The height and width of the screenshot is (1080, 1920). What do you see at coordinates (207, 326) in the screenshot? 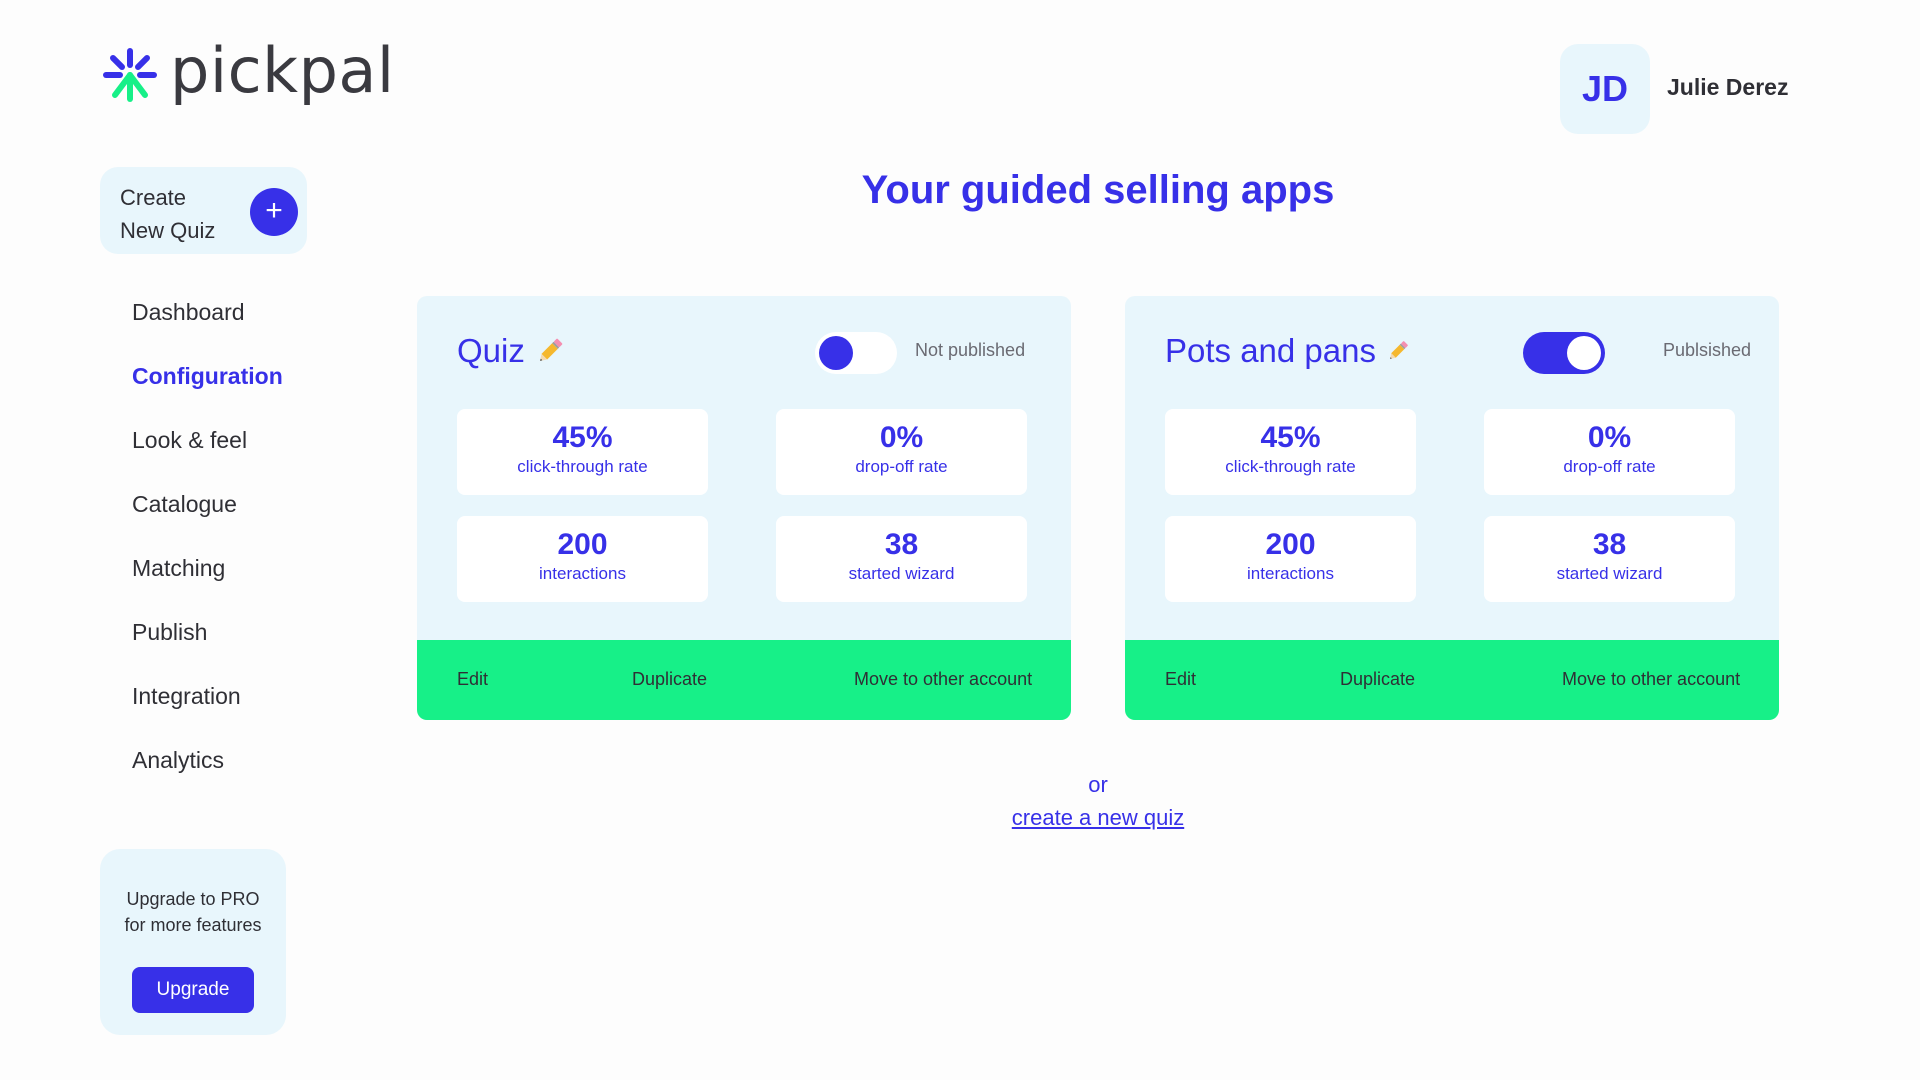
I see `sidebar-item-dashboard: Dashboard` at bounding box center [207, 326].